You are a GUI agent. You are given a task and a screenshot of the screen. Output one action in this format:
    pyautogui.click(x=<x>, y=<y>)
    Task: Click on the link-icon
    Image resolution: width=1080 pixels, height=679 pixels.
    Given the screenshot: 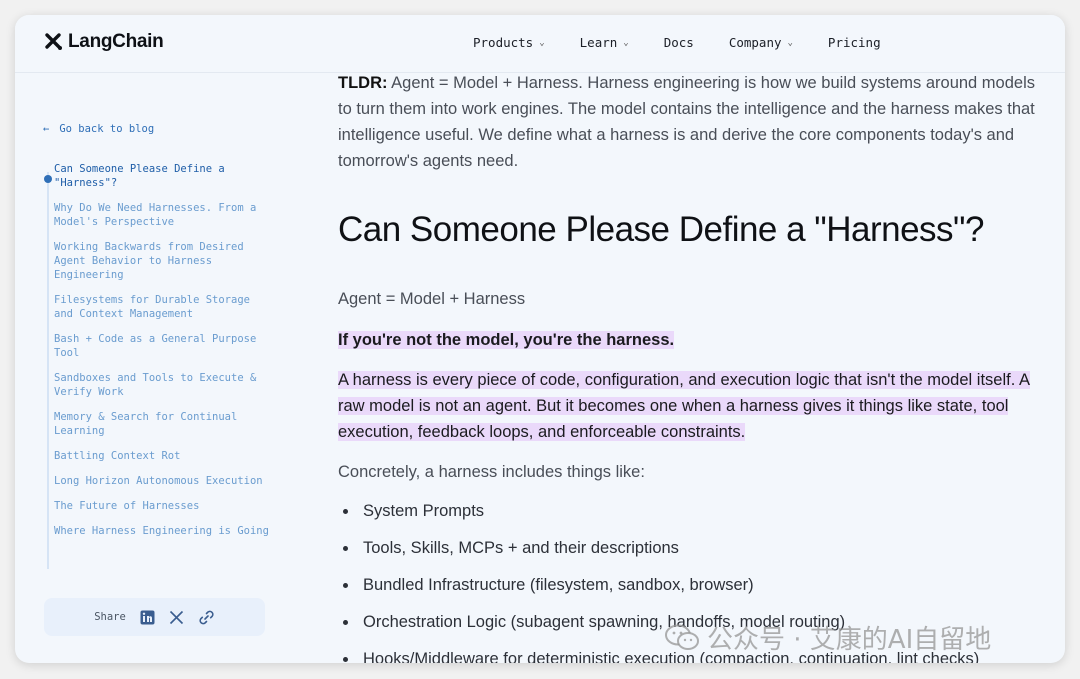 What is the action you would take?
    pyautogui.click(x=206, y=617)
    